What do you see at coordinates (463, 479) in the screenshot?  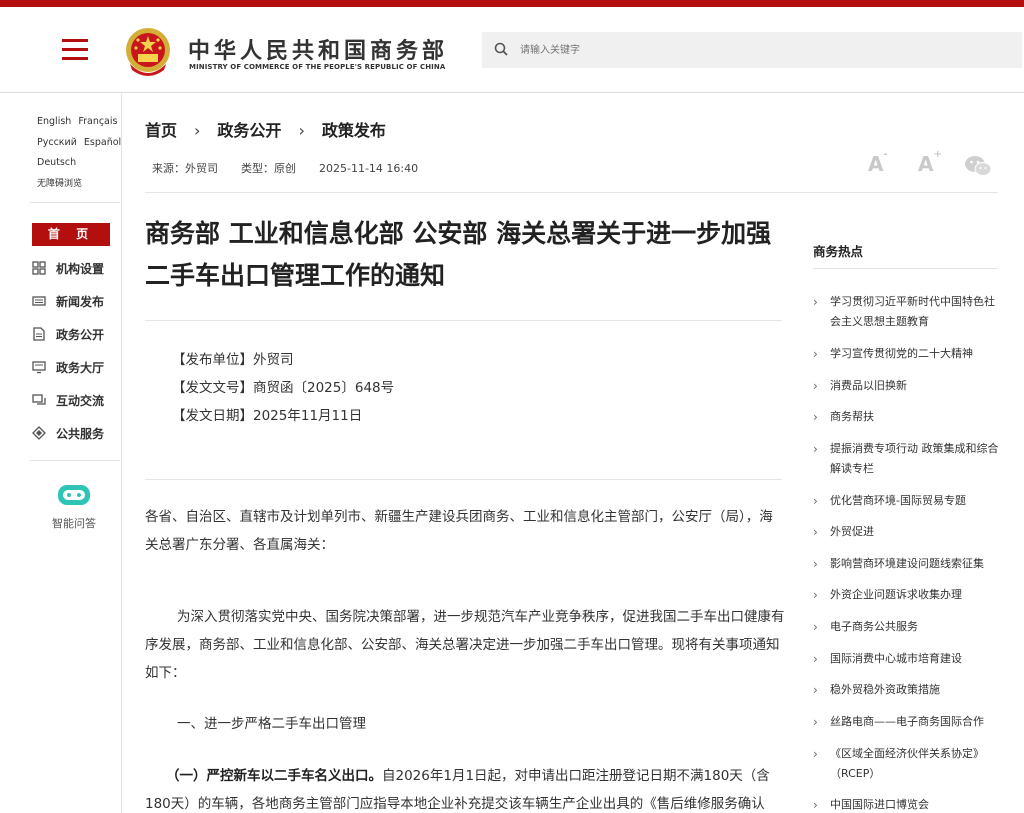 I see `docinfo-divider` at bounding box center [463, 479].